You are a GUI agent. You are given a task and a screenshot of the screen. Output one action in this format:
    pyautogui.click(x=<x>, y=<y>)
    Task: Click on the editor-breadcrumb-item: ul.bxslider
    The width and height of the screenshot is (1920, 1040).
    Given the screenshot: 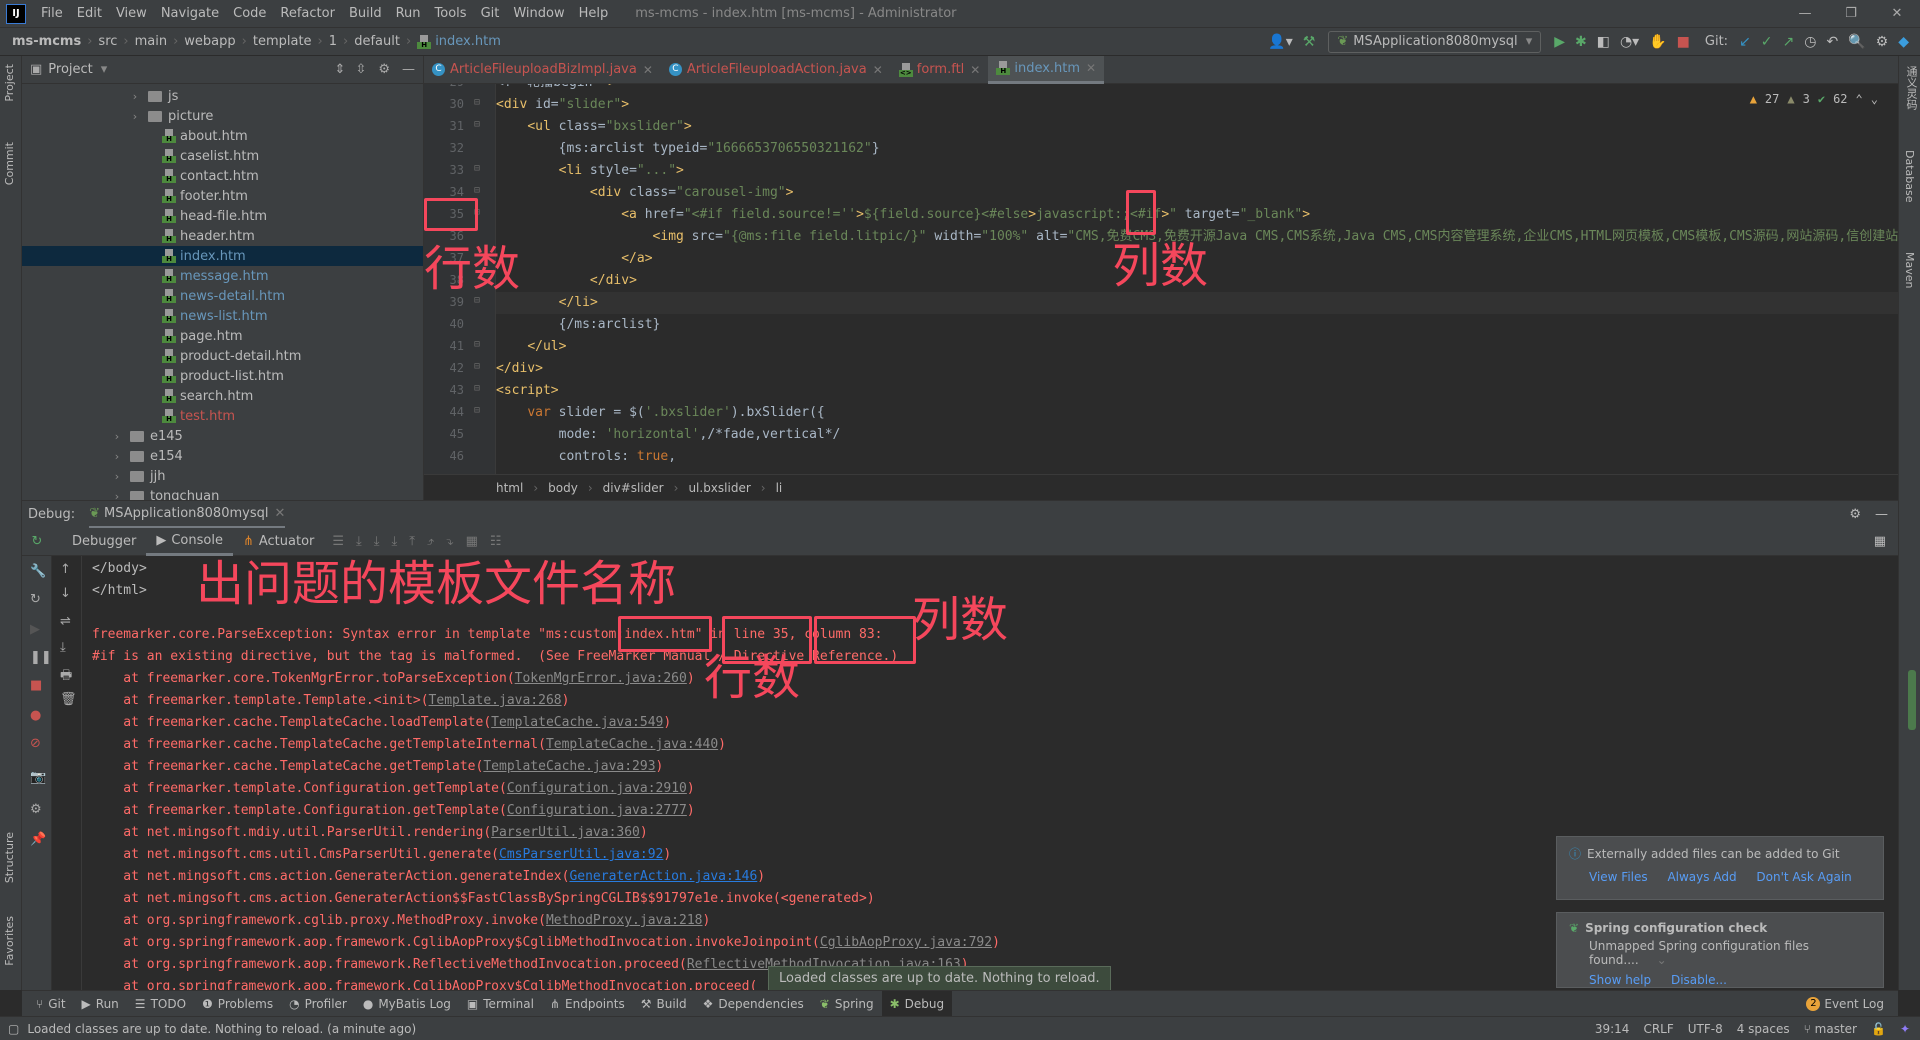 What is the action you would take?
    pyautogui.click(x=719, y=488)
    